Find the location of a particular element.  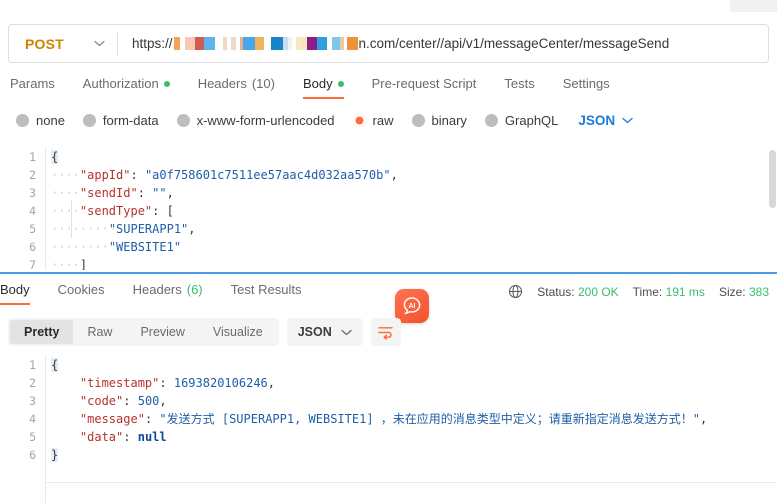

body-type-graphql: GraphQL is located at coordinates (521, 120).